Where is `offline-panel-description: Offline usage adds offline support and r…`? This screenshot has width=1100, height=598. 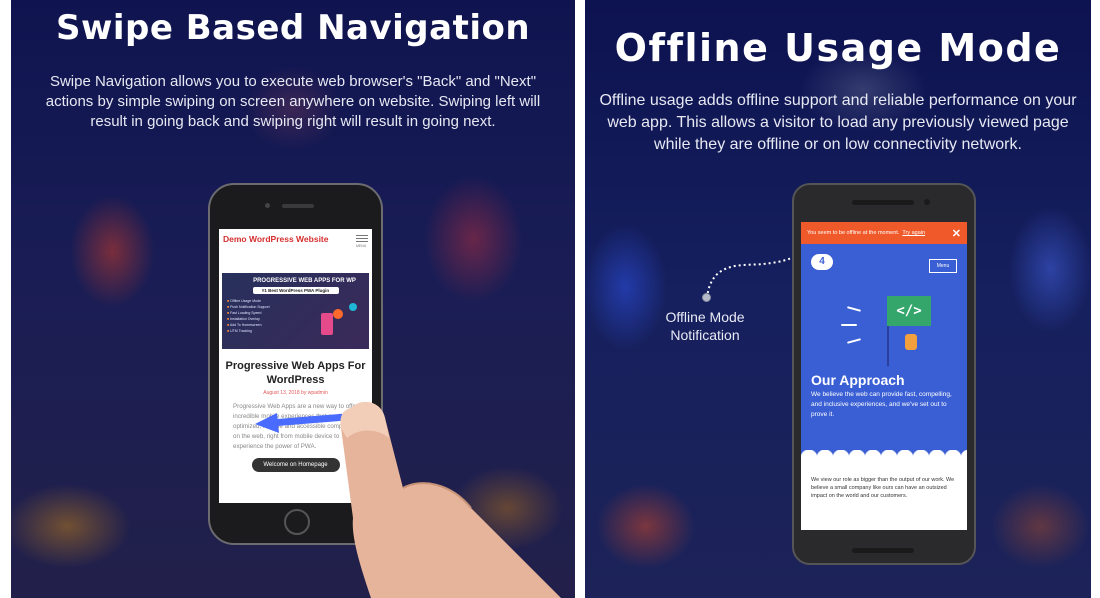
offline-panel-description: Offline usage adds offline support and r… is located at coordinates (838, 122).